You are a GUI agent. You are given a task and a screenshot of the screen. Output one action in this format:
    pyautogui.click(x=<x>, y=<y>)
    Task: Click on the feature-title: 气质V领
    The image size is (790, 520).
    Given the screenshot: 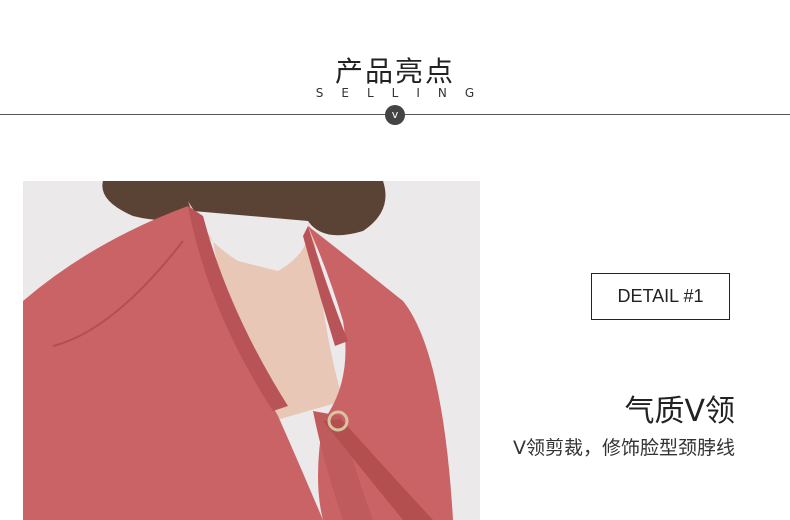 What is the action you would take?
    pyautogui.click(x=679, y=411)
    